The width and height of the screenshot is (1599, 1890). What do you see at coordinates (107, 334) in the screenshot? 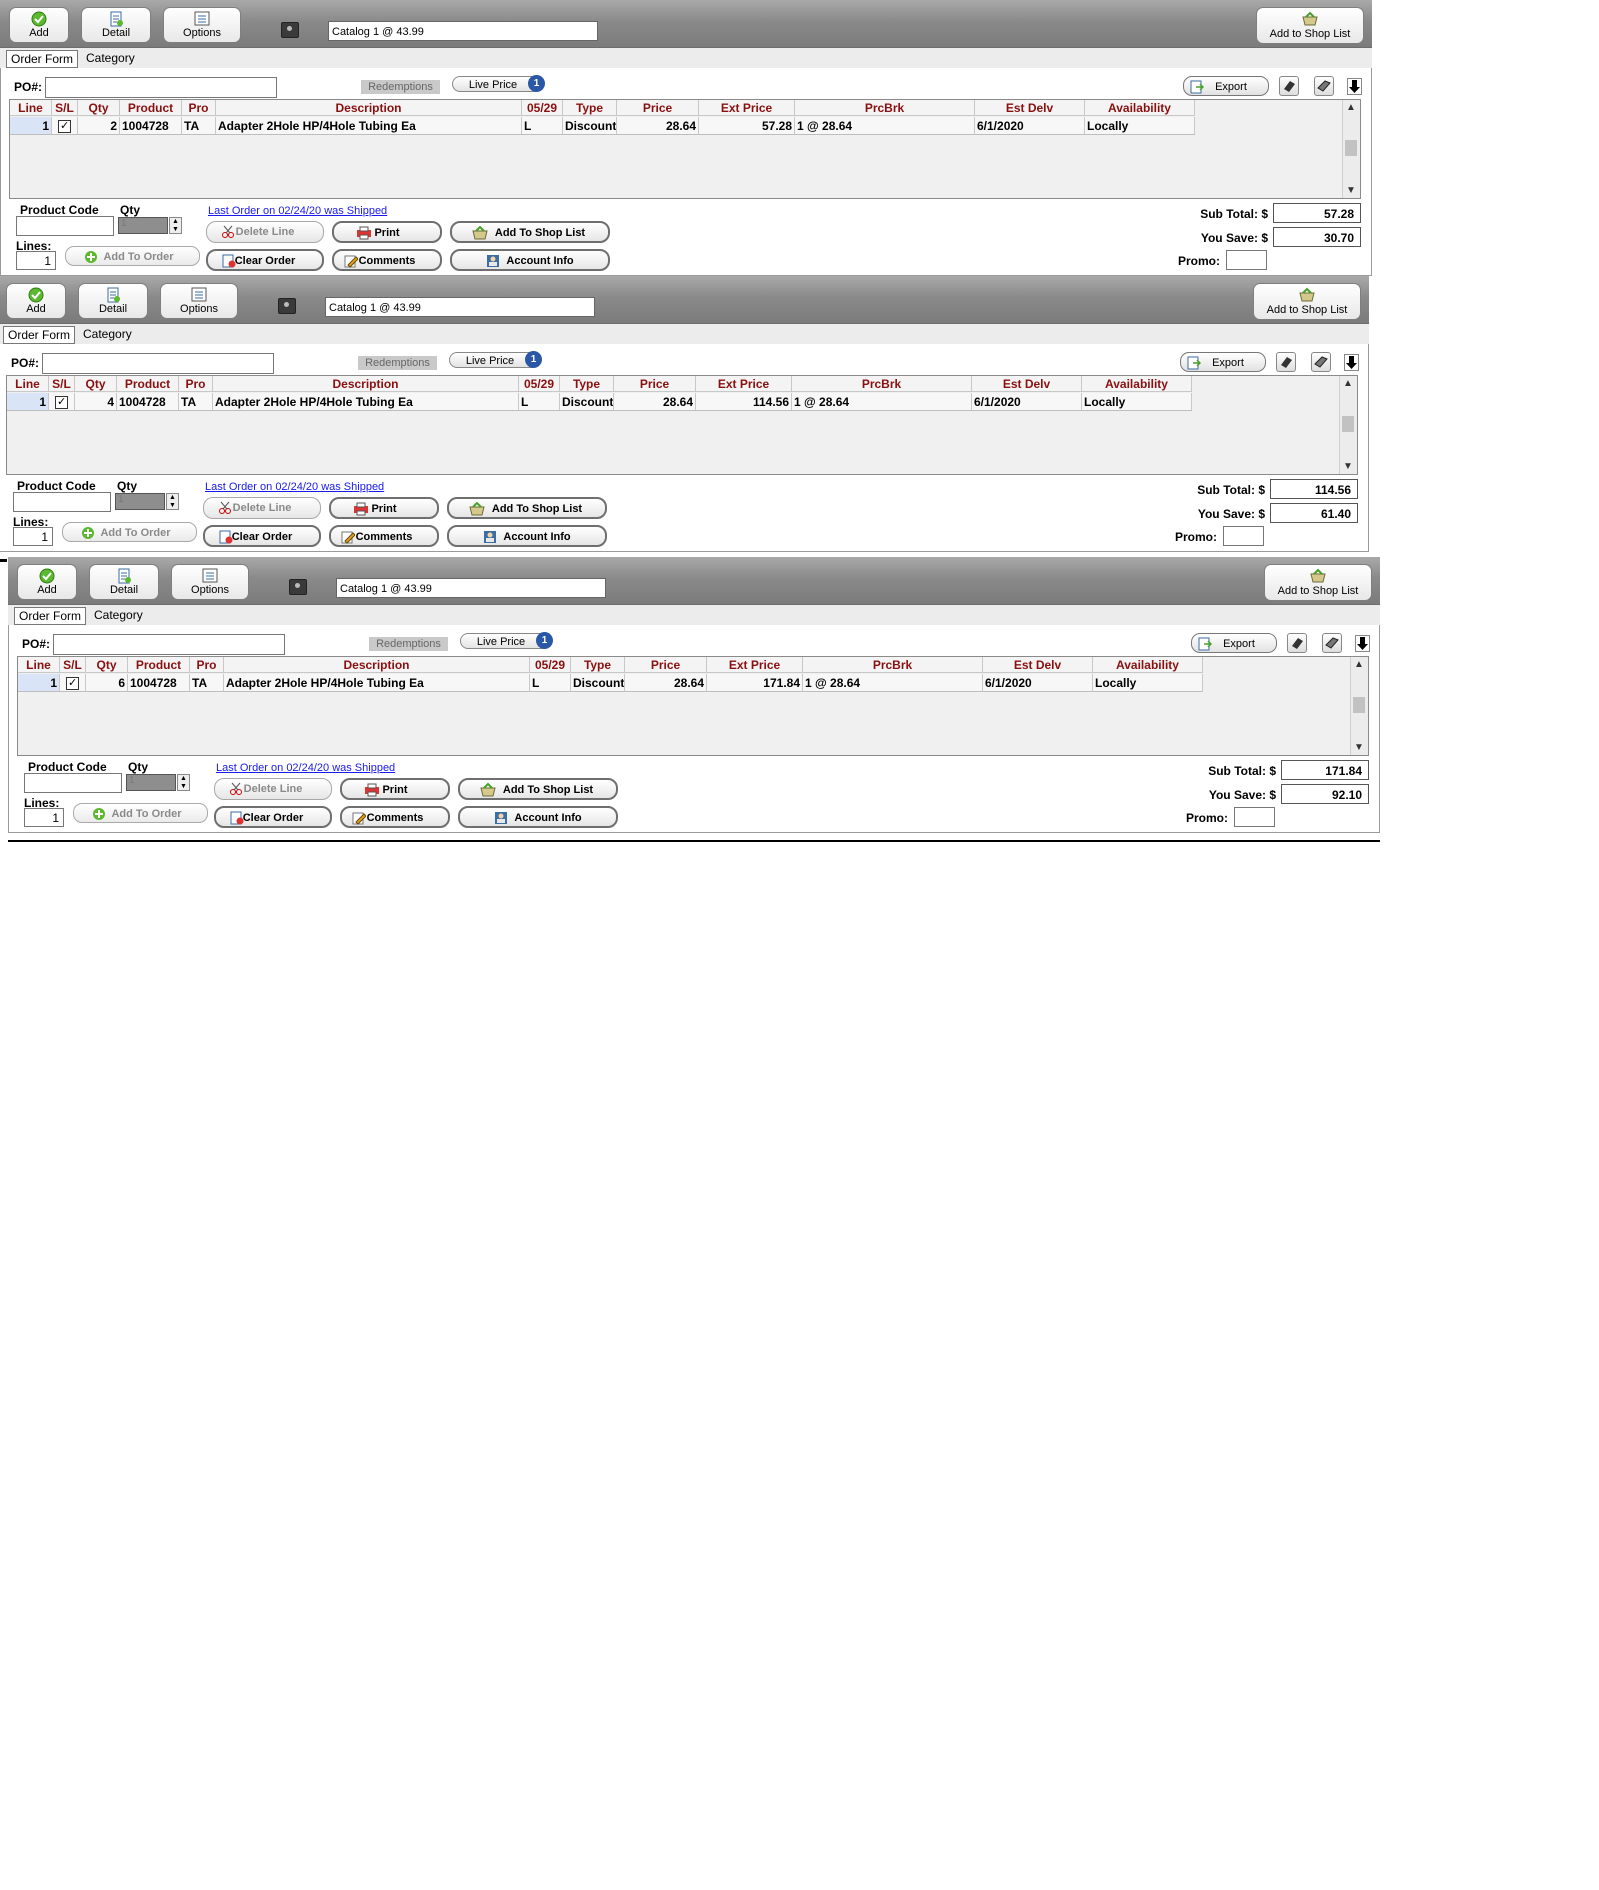
I see `tab-category: Category` at bounding box center [107, 334].